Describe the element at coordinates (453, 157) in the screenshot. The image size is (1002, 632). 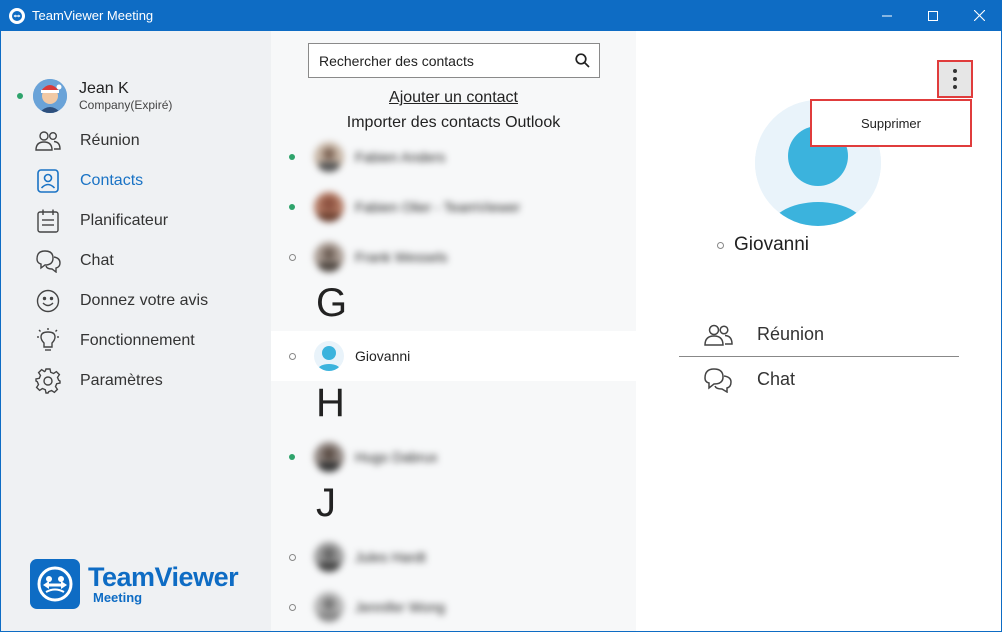
I see `contact-row: Fabien Anders` at that location.